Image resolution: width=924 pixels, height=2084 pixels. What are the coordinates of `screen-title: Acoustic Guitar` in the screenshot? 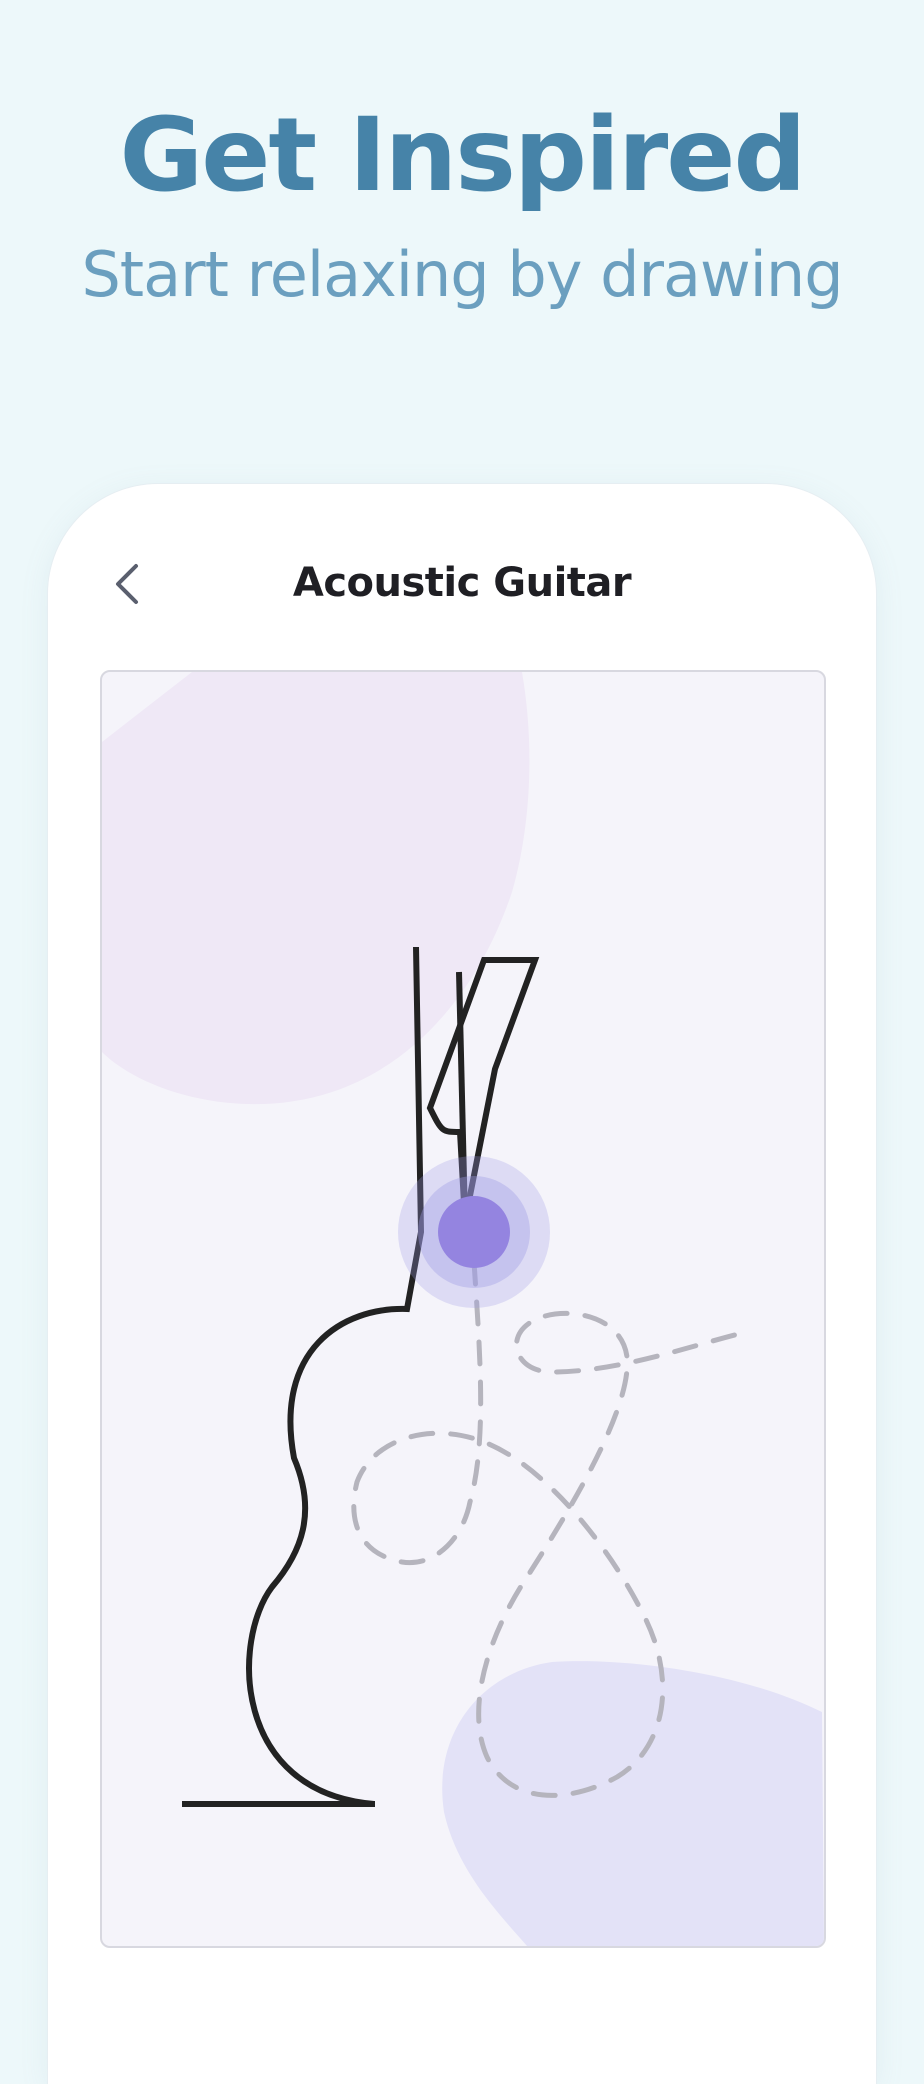 It's located at (462, 583).